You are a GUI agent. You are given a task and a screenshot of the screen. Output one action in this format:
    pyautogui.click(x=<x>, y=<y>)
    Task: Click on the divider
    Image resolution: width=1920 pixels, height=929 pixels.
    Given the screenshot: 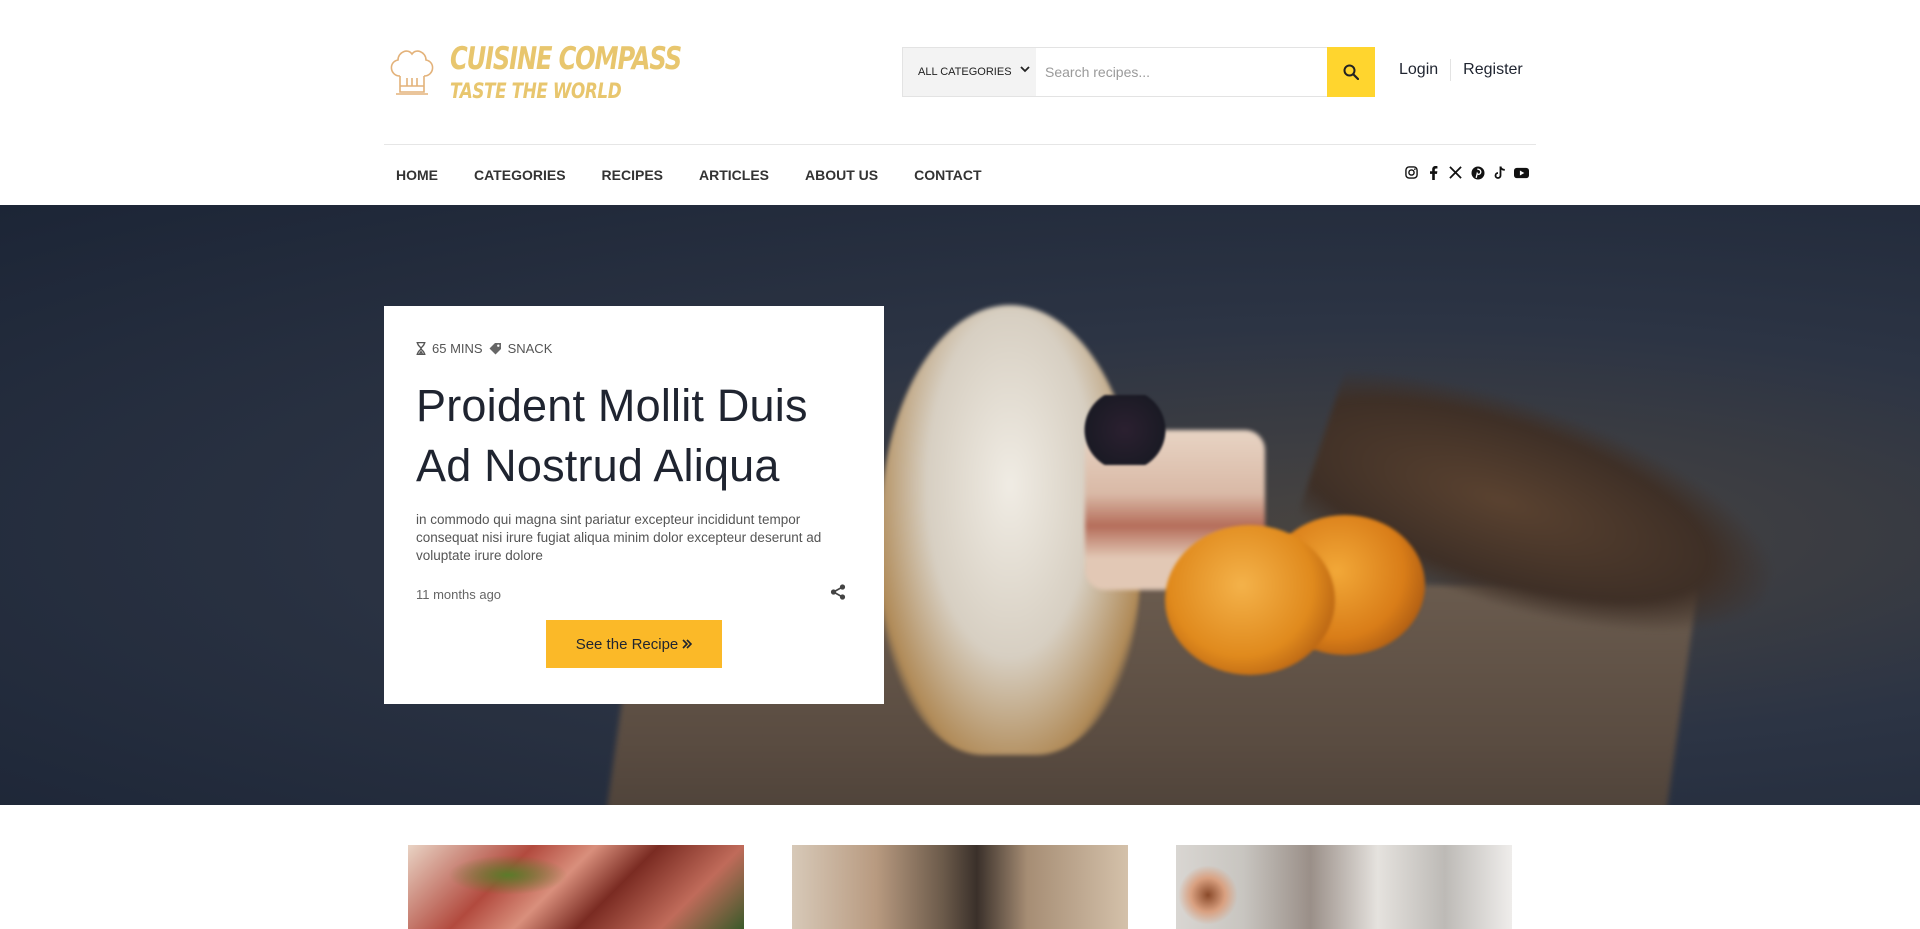 What is the action you would take?
    pyautogui.click(x=1451, y=70)
    